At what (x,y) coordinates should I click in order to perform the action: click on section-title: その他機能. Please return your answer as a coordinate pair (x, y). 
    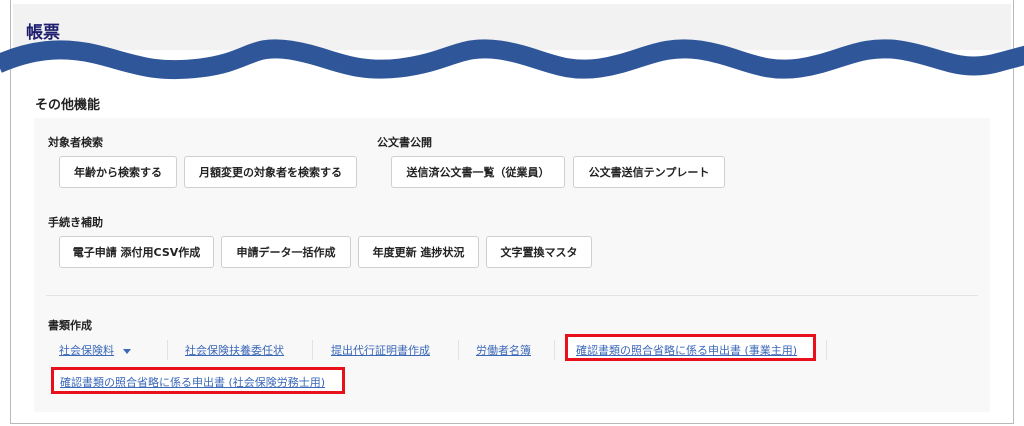
    Looking at the image, I should click on (68, 105).